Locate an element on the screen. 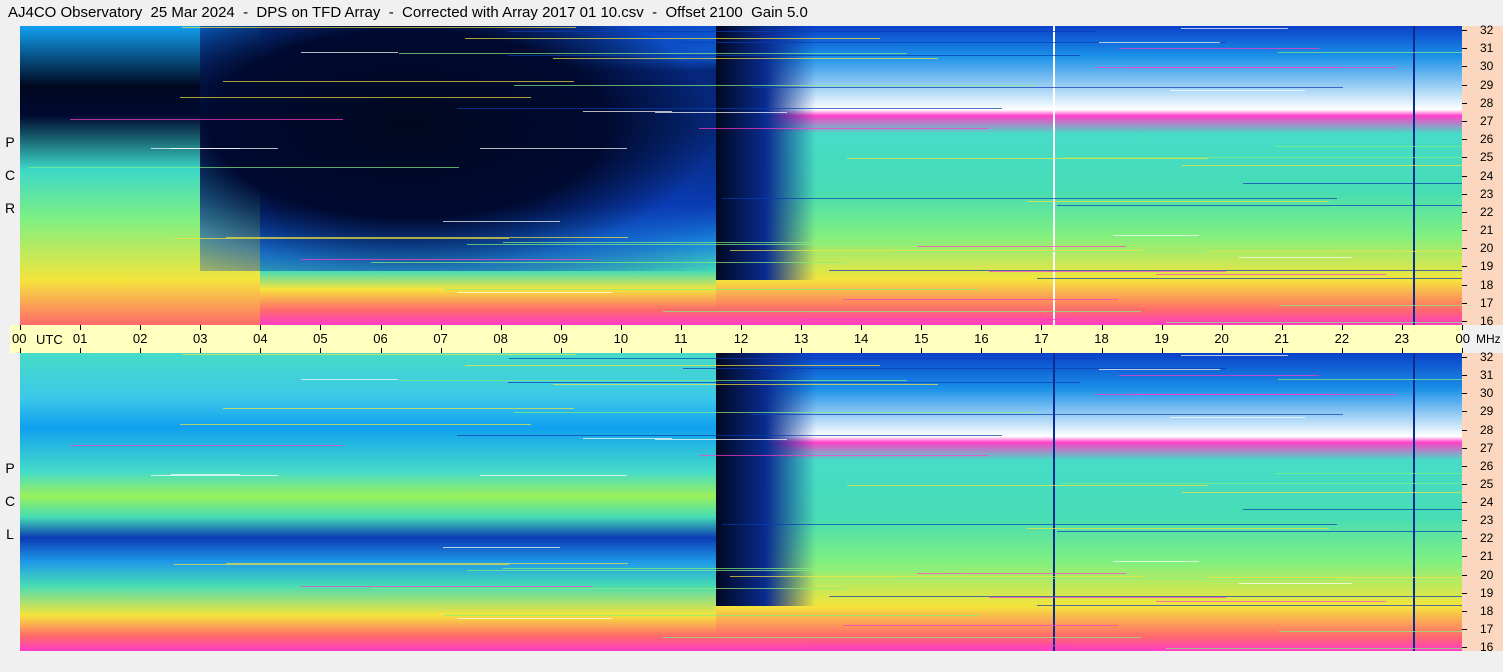 This screenshot has height=672, width=1503. frequency-tick-label: 28 is located at coordinates (1487, 102).